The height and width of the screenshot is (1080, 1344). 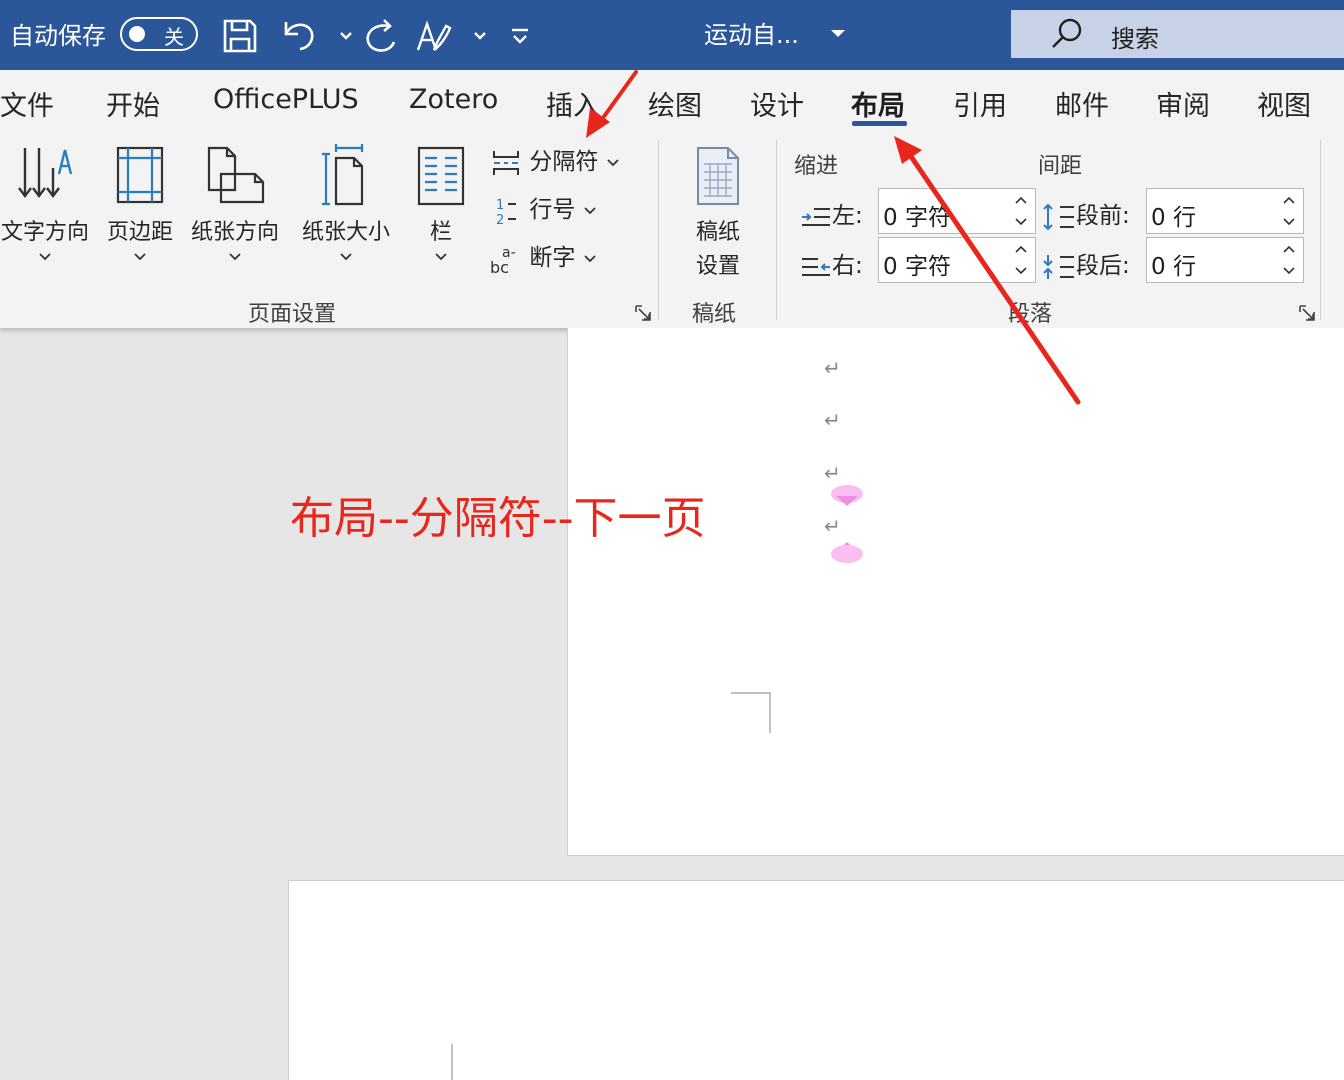 I want to click on autosave-toggle: 关, so click(x=159, y=34).